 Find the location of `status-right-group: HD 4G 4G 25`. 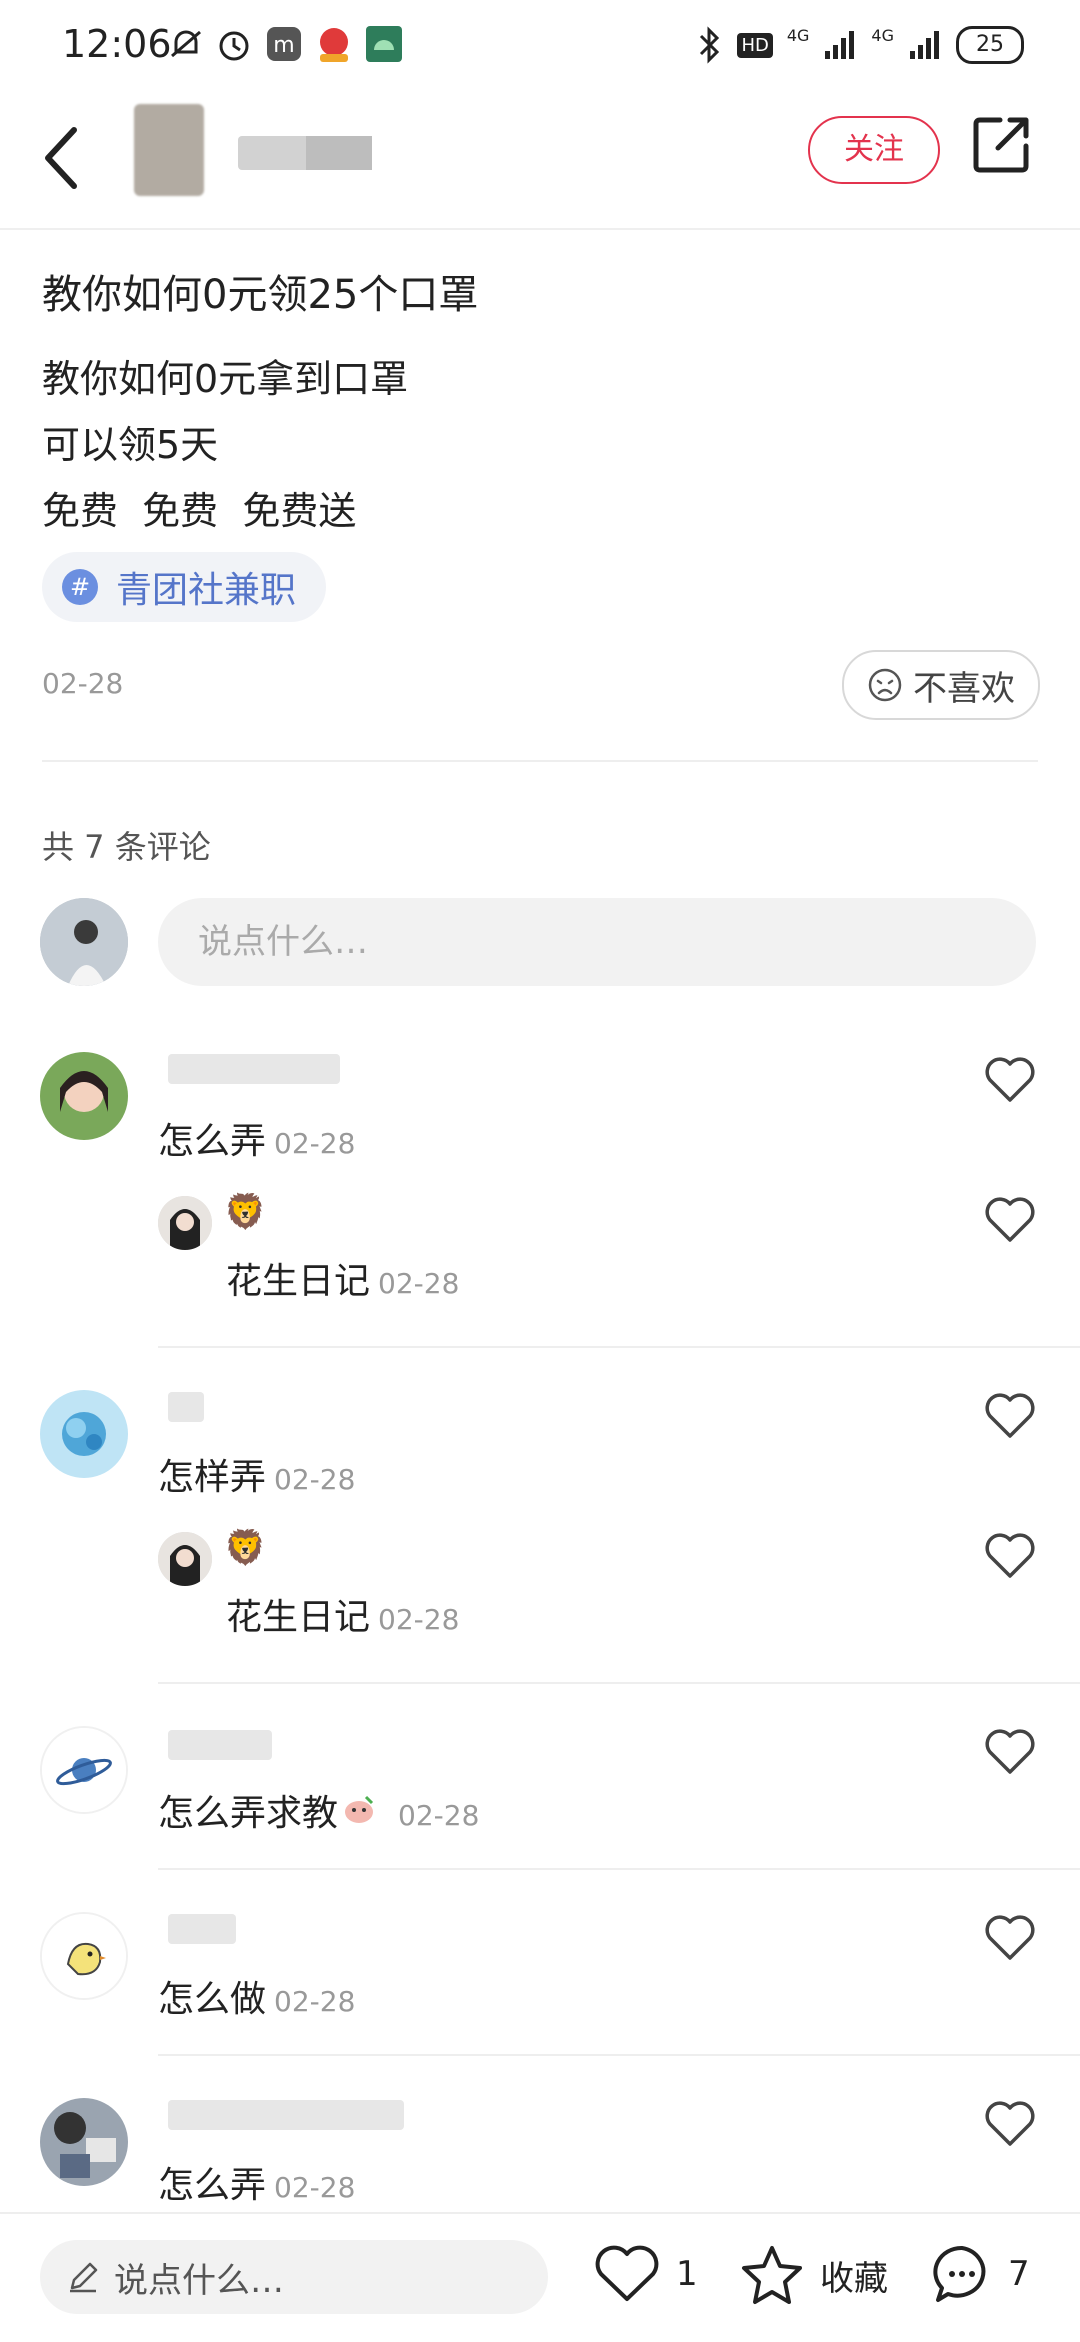

status-right-group: HD 4G 4G 25 is located at coordinates (860, 45).